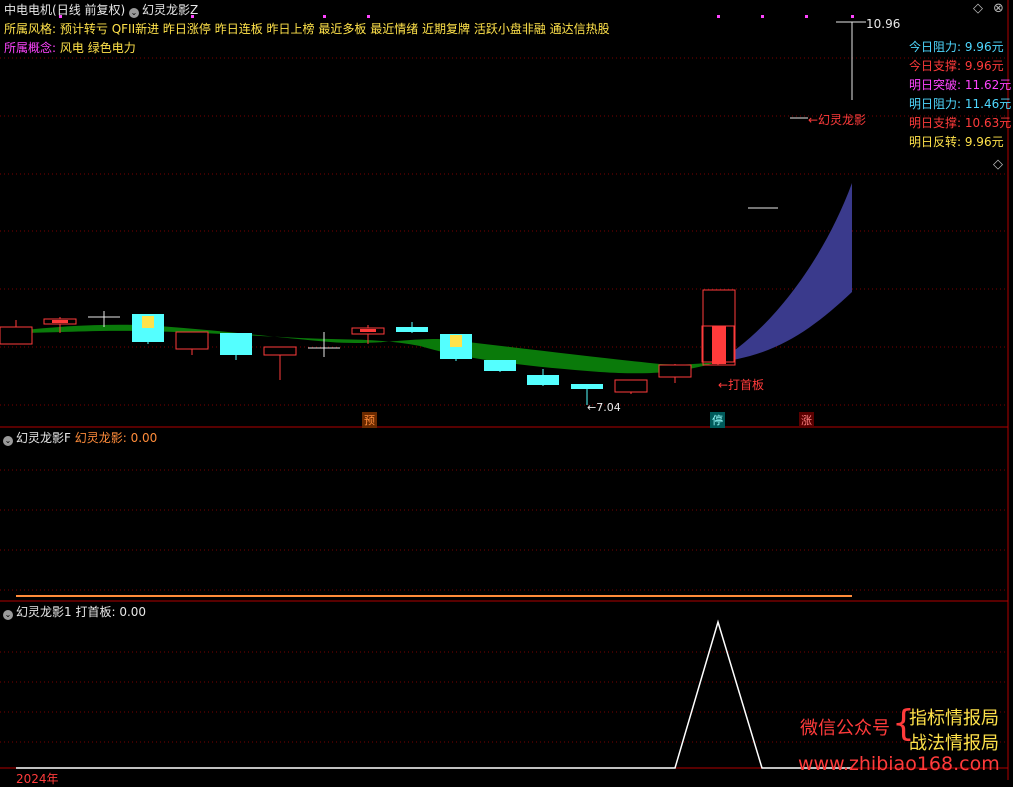 The height and width of the screenshot is (787, 1013). What do you see at coordinates (116, 438) in the screenshot?
I see `panel-f-series: 幻灵龙影: 0.00` at bounding box center [116, 438].